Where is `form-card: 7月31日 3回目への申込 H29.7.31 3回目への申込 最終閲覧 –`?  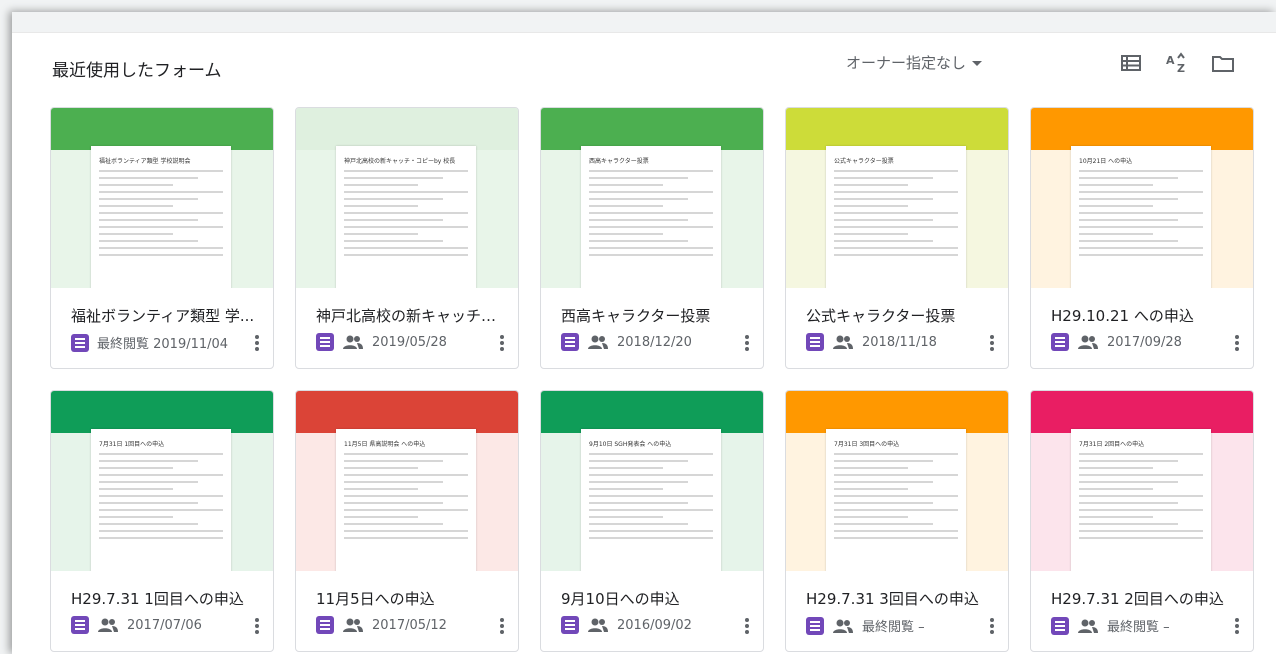 form-card: 7月31日 3回目への申込 H29.7.31 3回目への申込 最終閲覧 – is located at coordinates (897, 521).